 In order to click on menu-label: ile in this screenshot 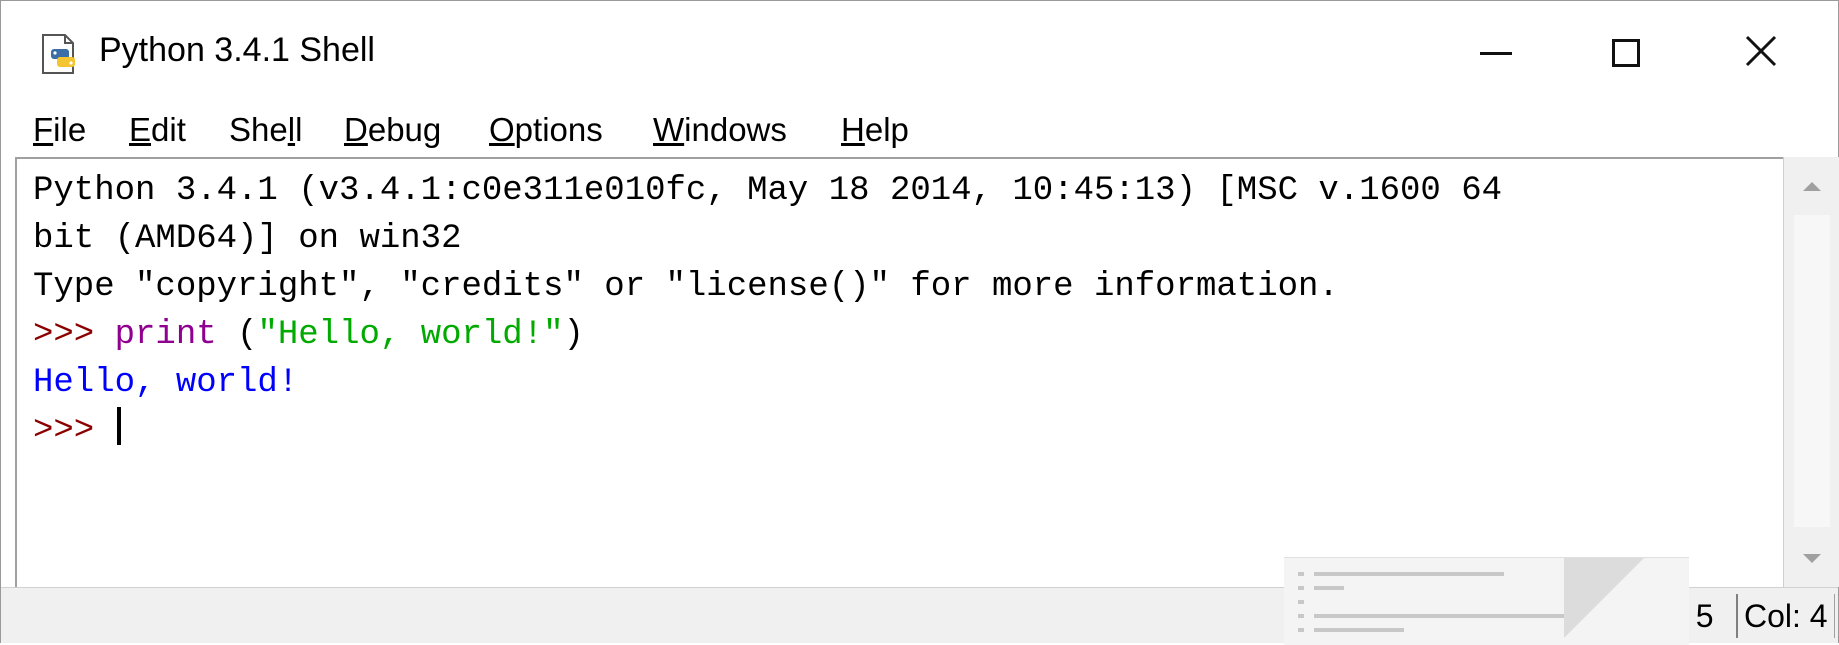, I will do `click(70, 129)`.